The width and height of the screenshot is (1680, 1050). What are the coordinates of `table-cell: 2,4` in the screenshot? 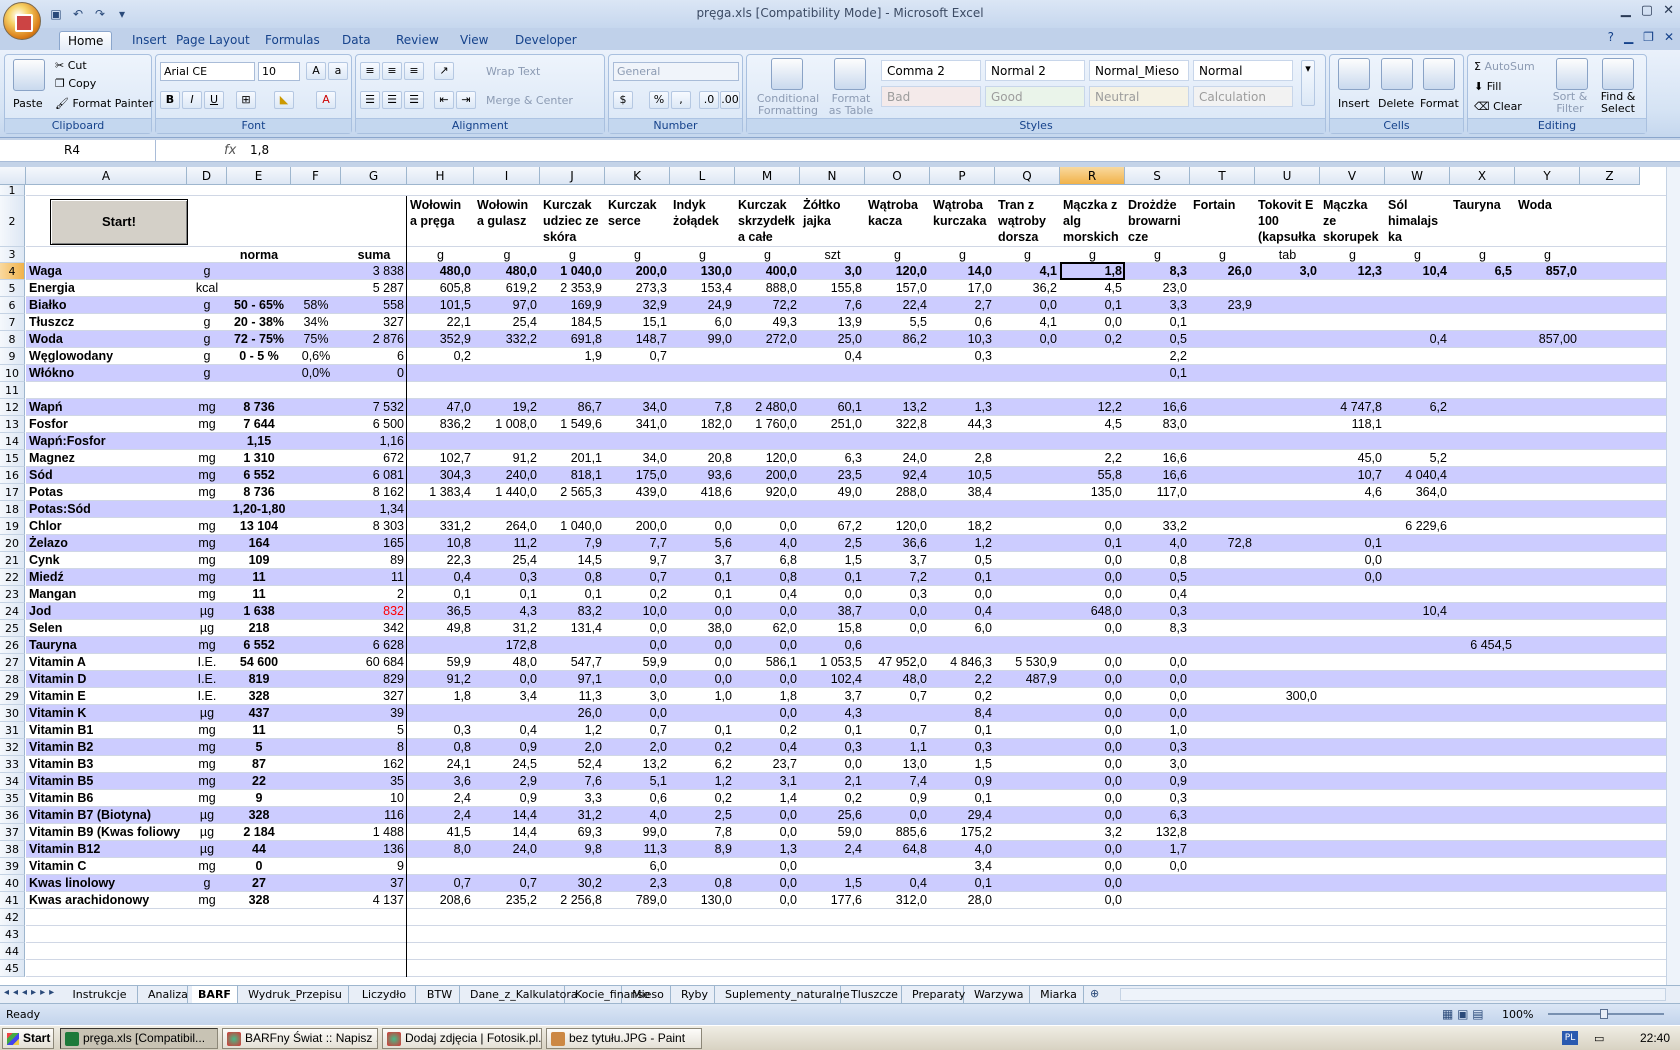 It's located at (440, 815).